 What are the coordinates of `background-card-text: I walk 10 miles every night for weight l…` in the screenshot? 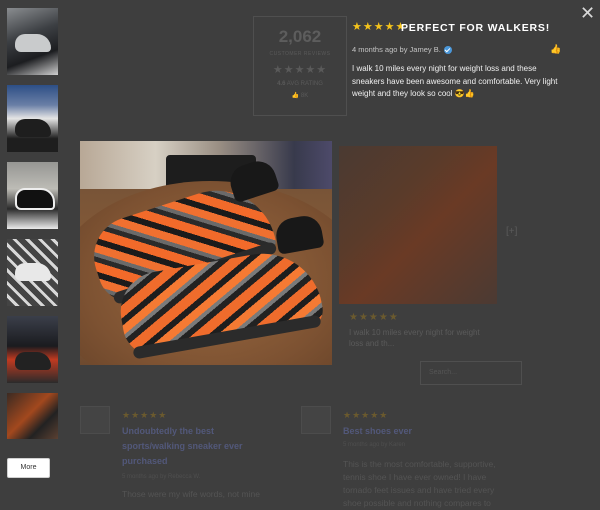 It's located at (414, 338).